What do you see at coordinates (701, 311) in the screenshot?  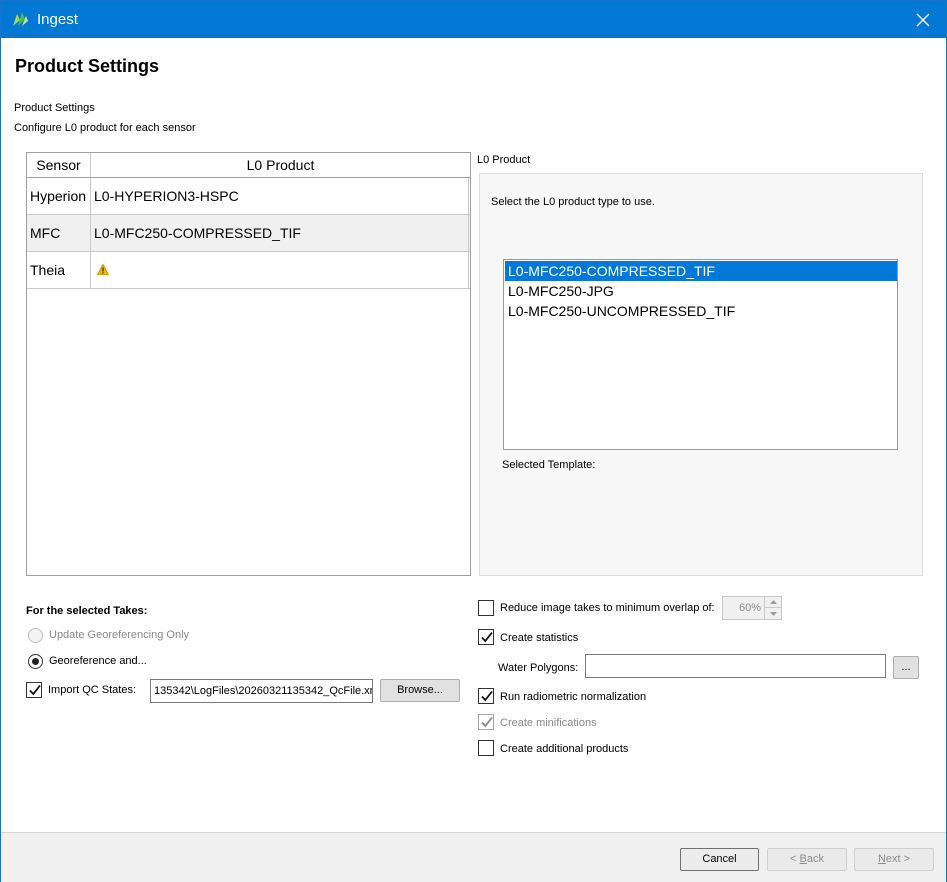 I see `list-item: L0-MFC250-UNCOMPRESSED_TIF` at bounding box center [701, 311].